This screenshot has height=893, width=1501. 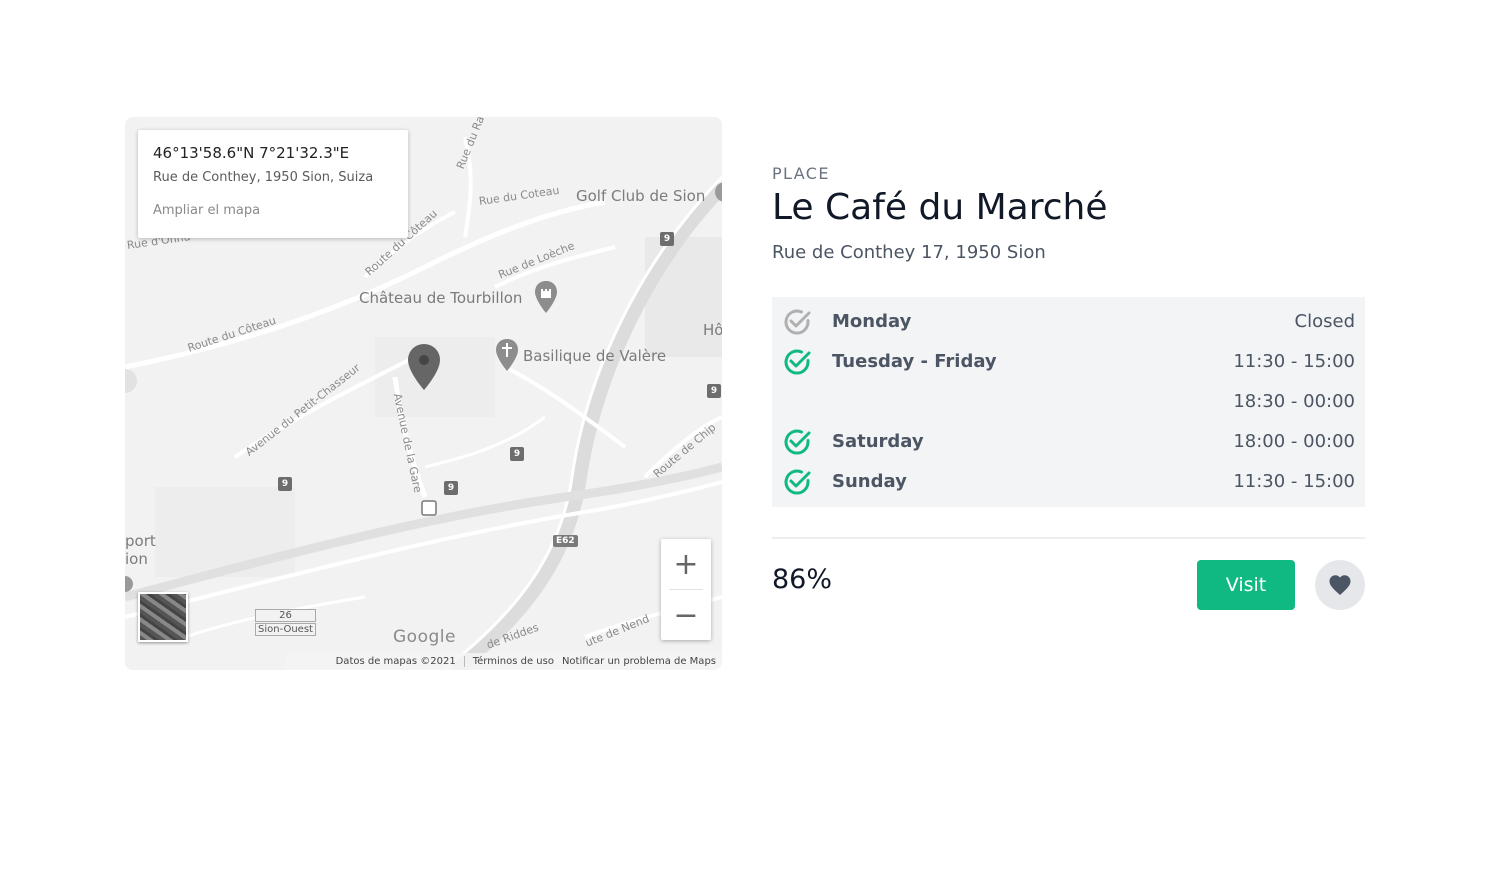 What do you see at coordinates (251, 153) in the screenshot?
I see `map-coordinates: 46°13'58.6"N 7°21'32.3"E` at bounding box center [251, 153].